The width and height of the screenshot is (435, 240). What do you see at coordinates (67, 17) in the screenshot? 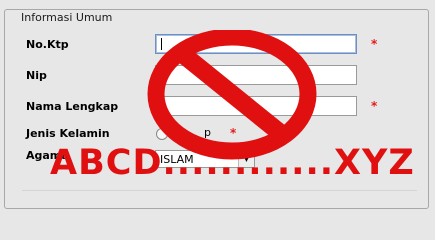
I see `group-title: Informasi Umum` at bounding box center [67, 17].